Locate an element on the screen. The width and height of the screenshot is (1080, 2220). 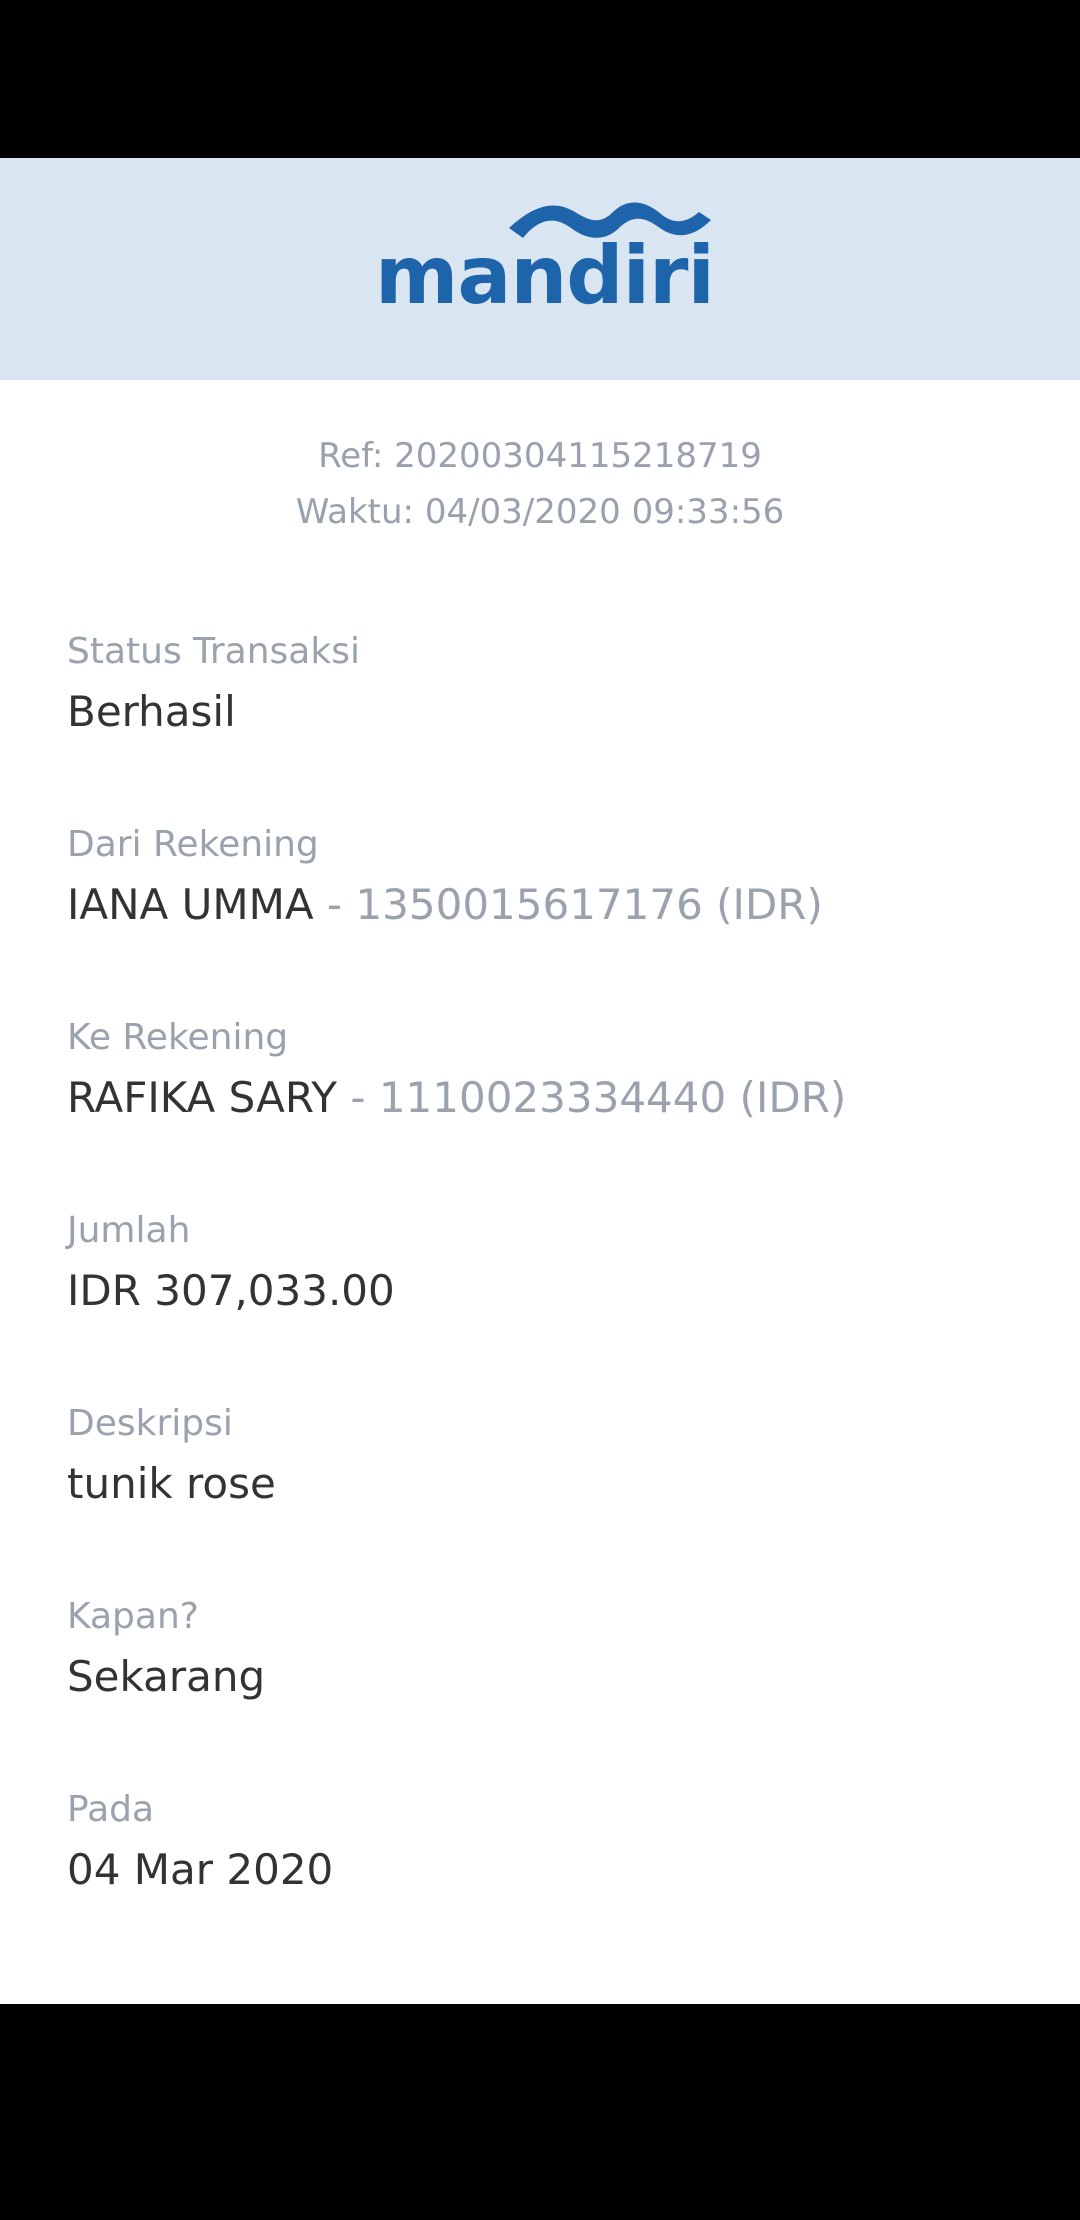
to-account-label: Ke Rekening is located at coordinates (178, 1037).